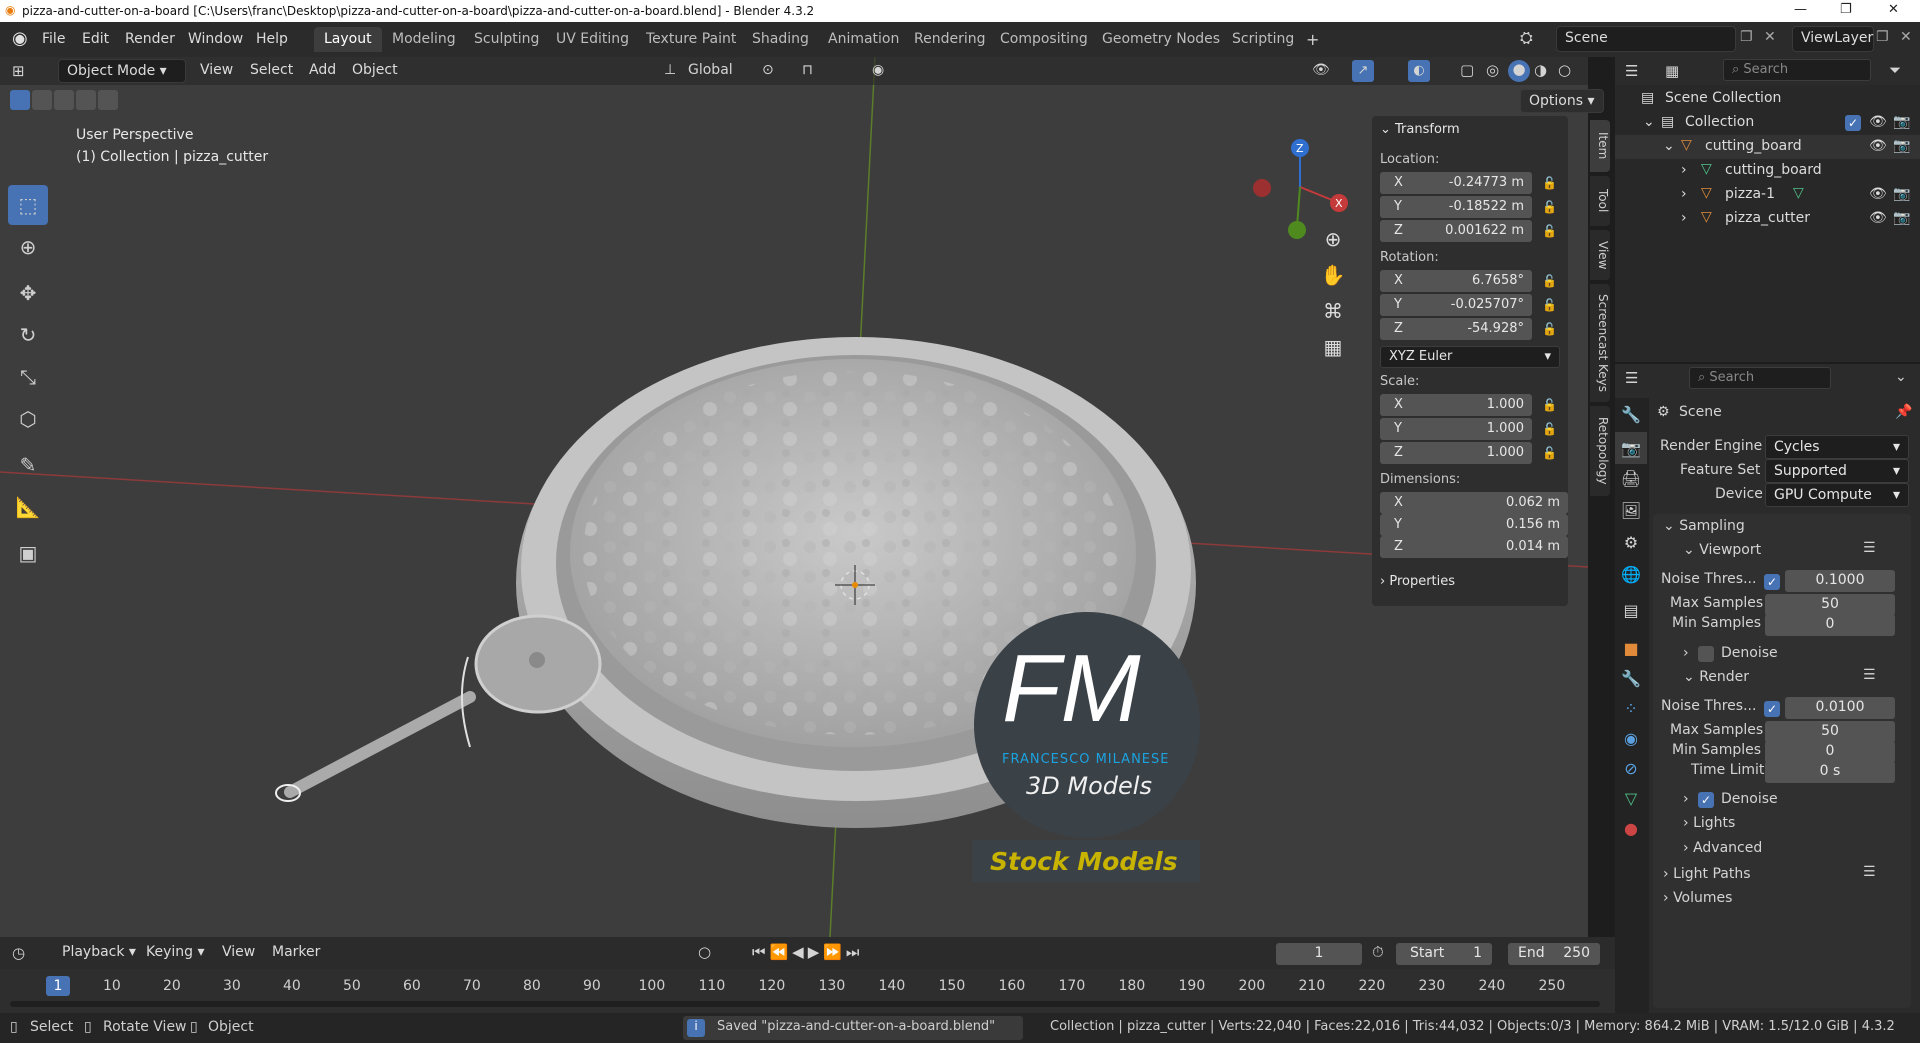  I want to click on timeline-menu-view: View, so click(238, 952).